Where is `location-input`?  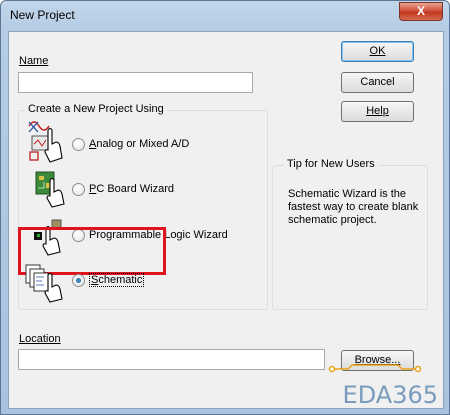
location-input is located at coordinates (171, 359).